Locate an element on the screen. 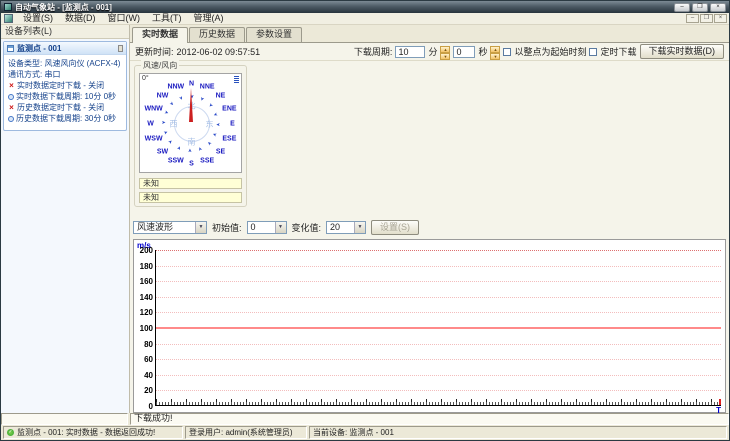  window-title: 自动气象站 - [监测点 - 001] is located at coordinates (63, 7).